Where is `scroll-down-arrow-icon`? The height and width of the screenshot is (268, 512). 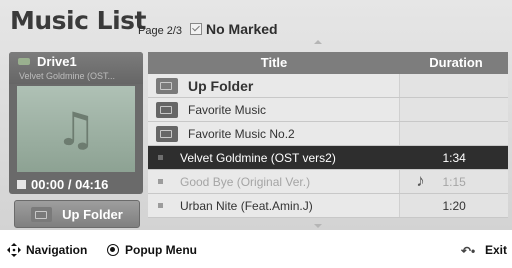 scroll-down-arrow-icon is located at coordinates (318, 226).